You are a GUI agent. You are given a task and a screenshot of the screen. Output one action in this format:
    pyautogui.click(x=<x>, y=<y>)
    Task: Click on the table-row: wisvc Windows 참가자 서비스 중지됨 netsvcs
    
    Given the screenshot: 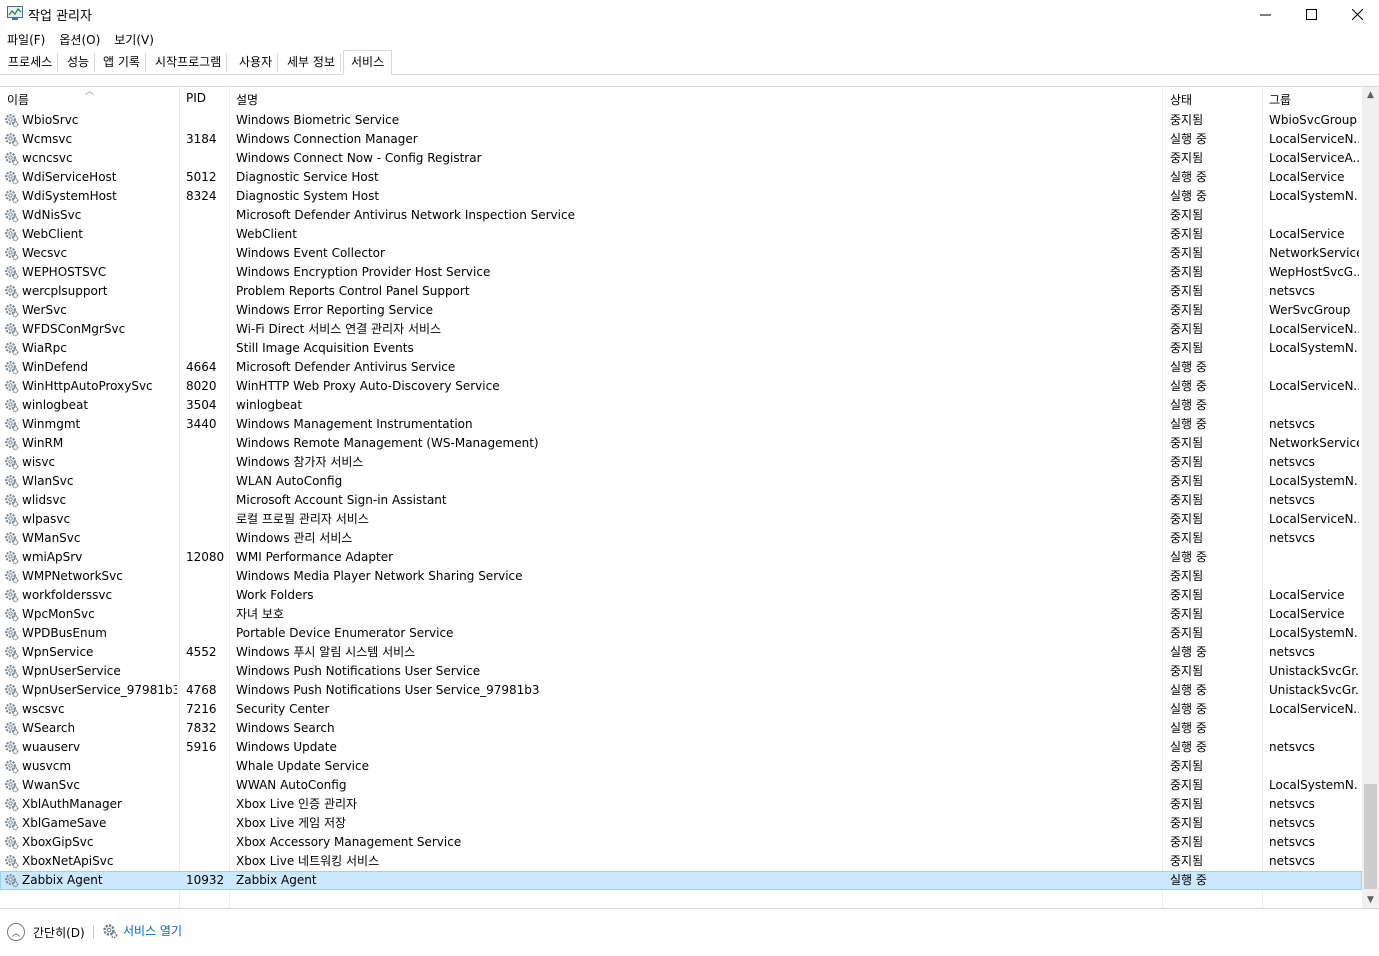 What is the action you would take?
    pyautogui.click(x=681, y=462)
    